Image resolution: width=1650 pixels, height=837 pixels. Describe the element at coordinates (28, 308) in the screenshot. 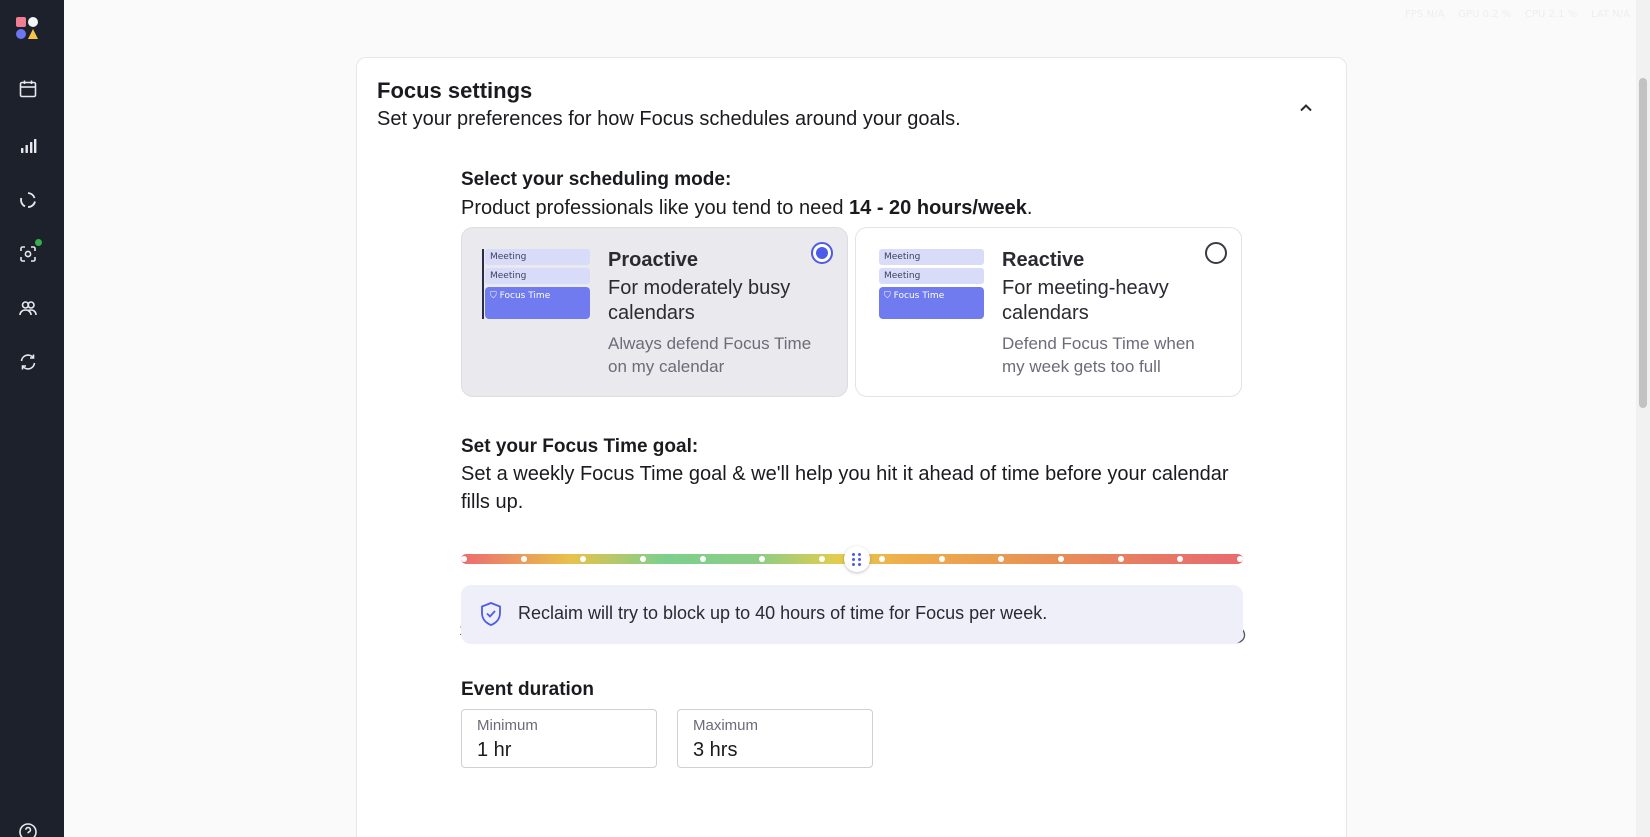

I see `people-icon` at that location.